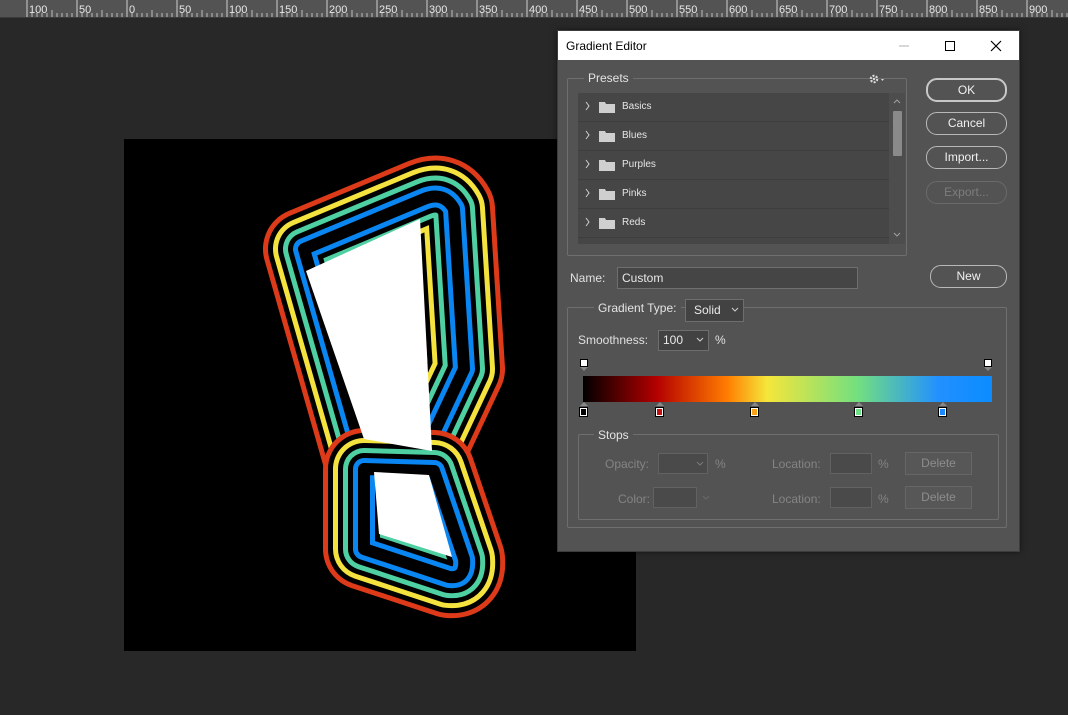  What do you see at coordinates (634, 222) in the screenshot?
I see `preset-folder-label: Reds` at bounding box center [634, 222].